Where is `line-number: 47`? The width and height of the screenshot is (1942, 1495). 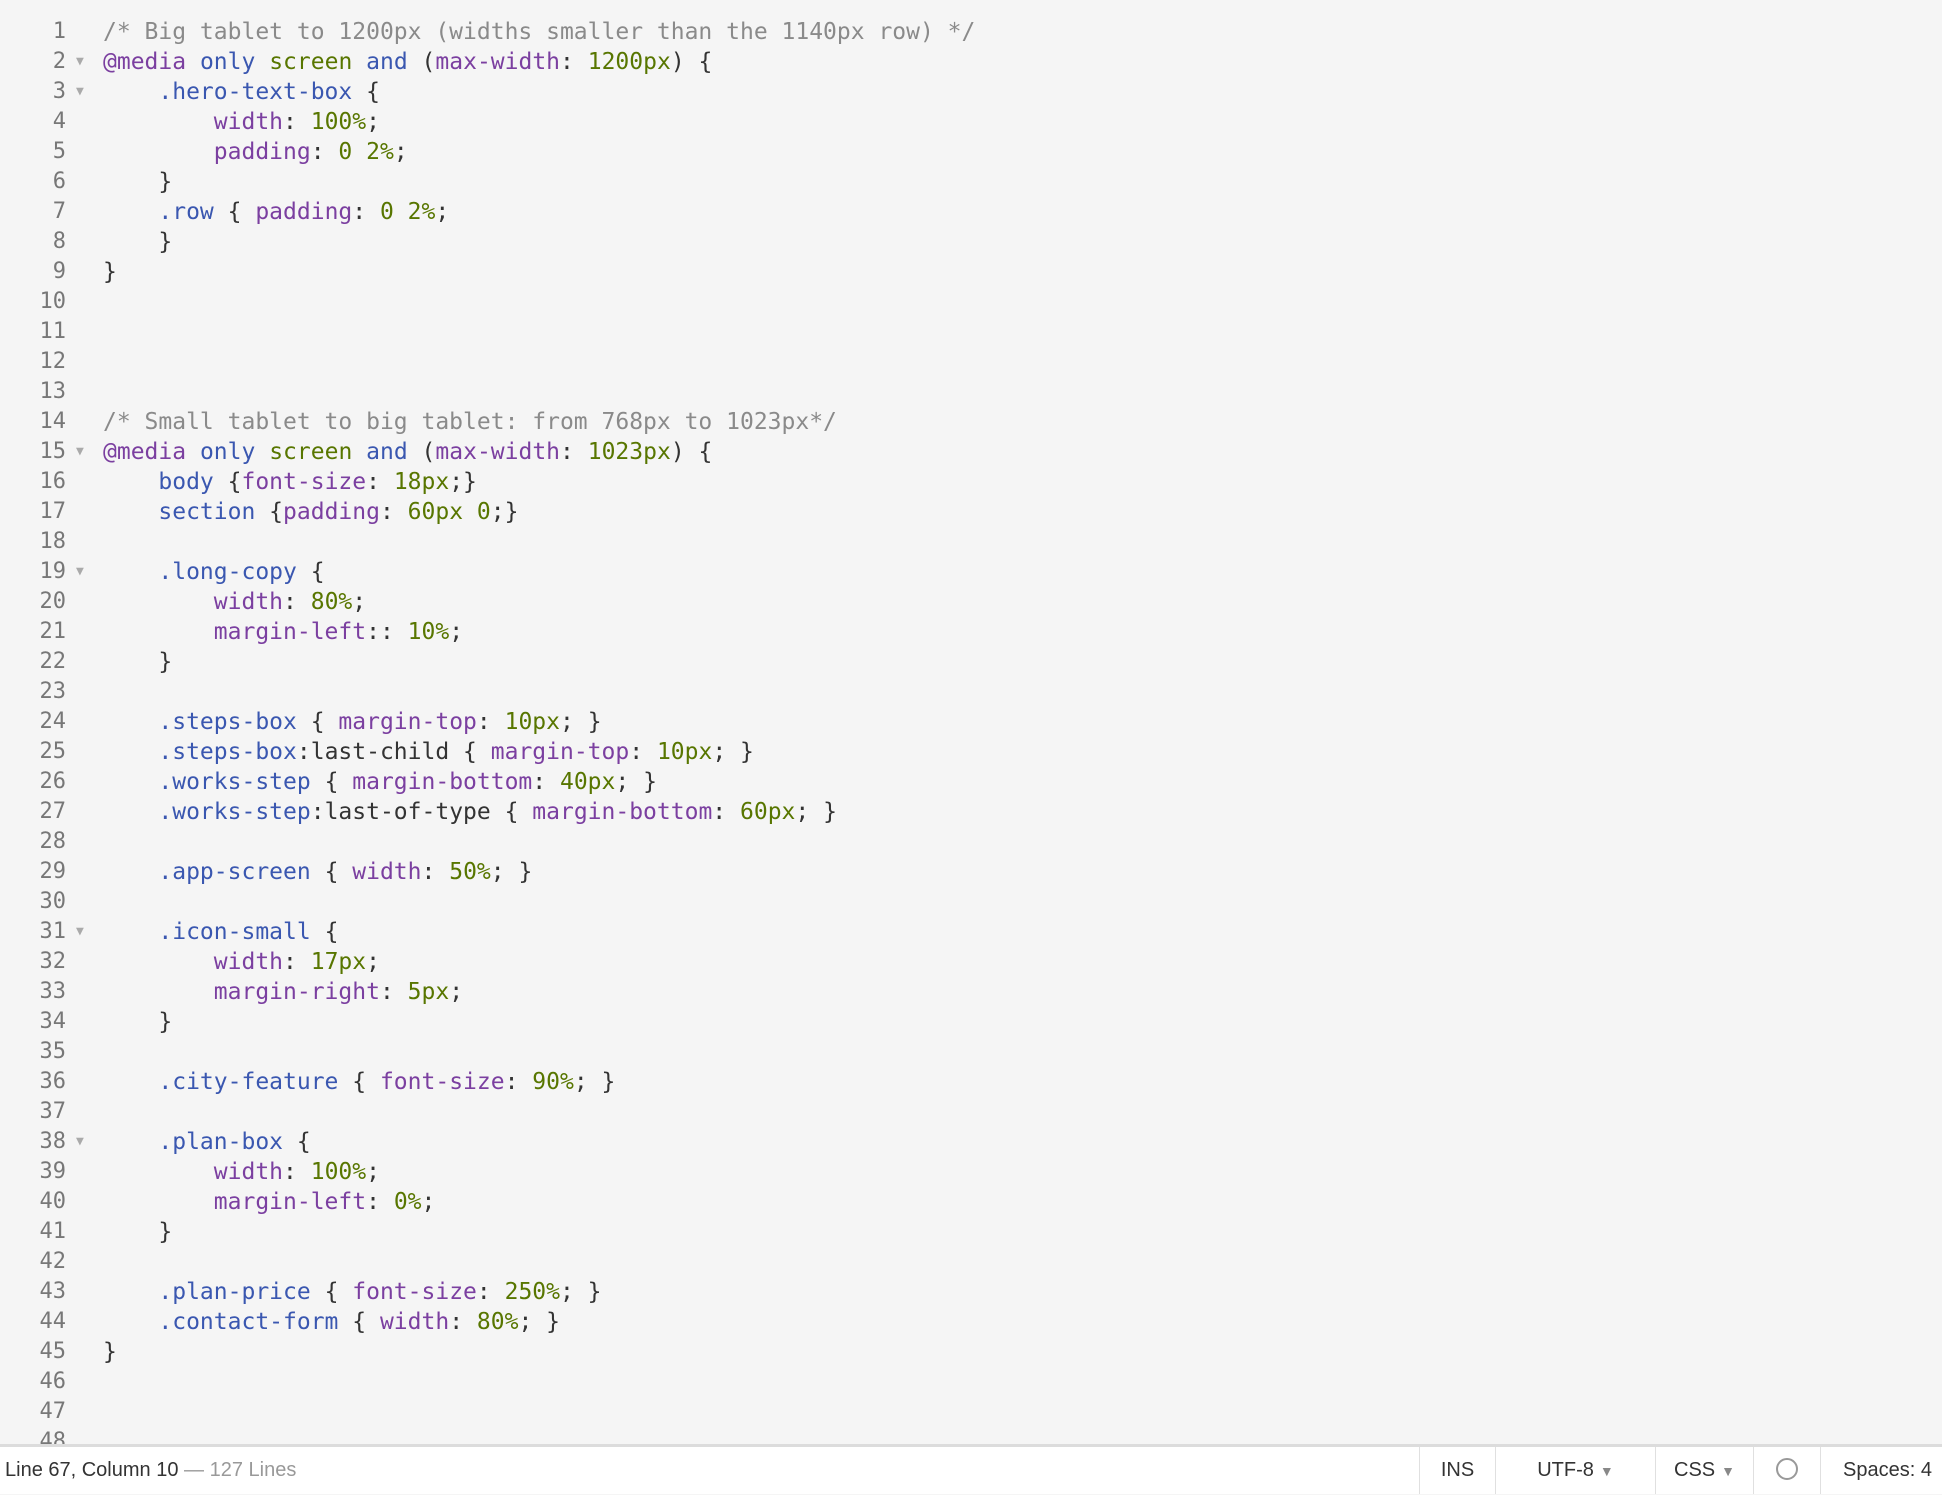 line-number: 47 is located at coordinates (53, 1411).